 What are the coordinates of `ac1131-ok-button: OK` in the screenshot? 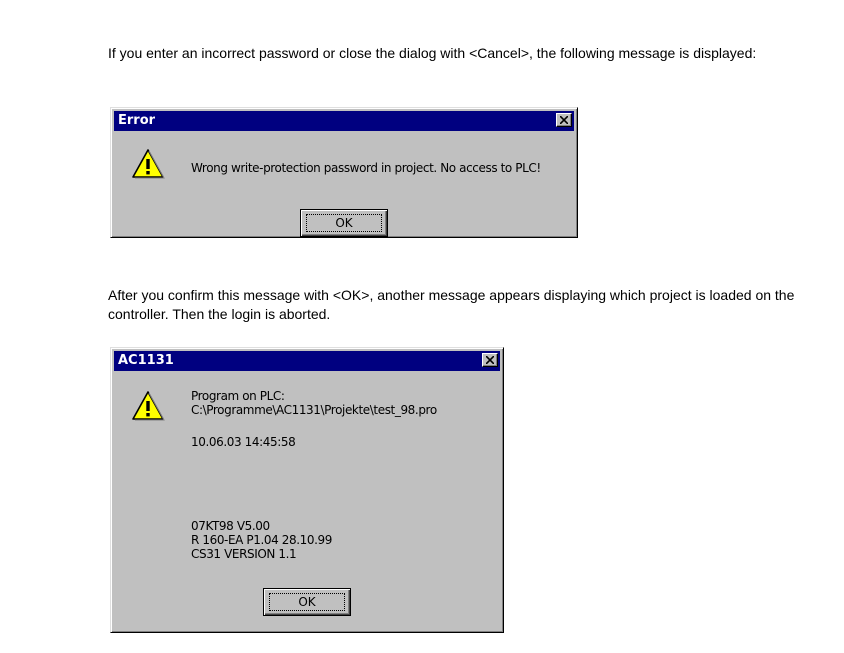 It's located at (307, 602).